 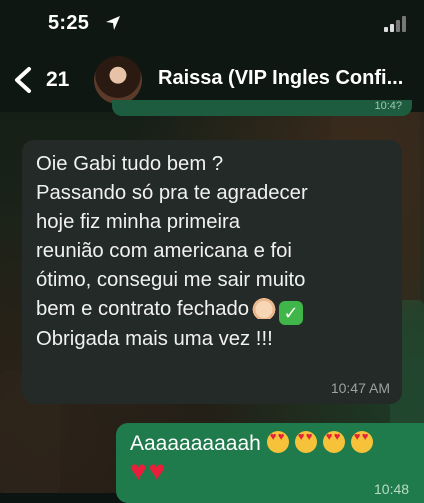 What do you see at coordinates (172, 193) in the screenshot?
I see `message-line: Passando só pra te agradecer` at bounding box center [172, 193].